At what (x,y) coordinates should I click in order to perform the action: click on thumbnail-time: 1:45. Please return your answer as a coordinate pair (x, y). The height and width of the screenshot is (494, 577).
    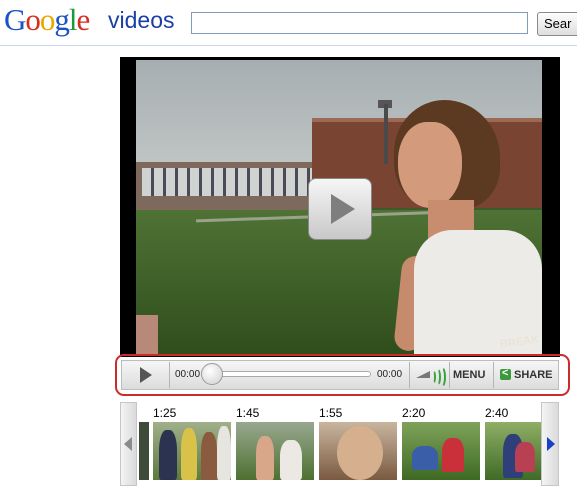
    Looking at the image, I should click on (248, 413).